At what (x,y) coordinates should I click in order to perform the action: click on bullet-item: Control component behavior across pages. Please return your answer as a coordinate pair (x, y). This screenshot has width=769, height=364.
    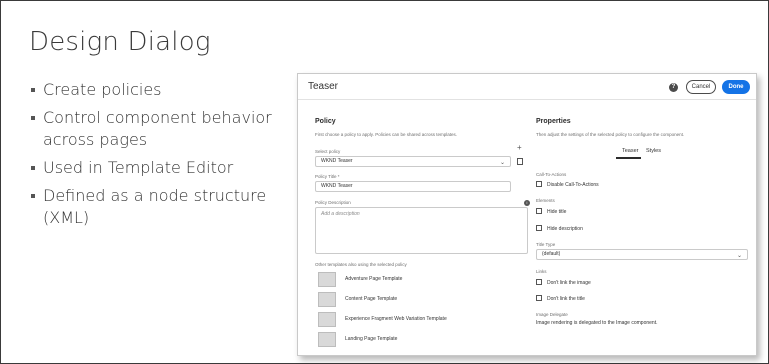
    Looking at the image, I should click on (156, 129).